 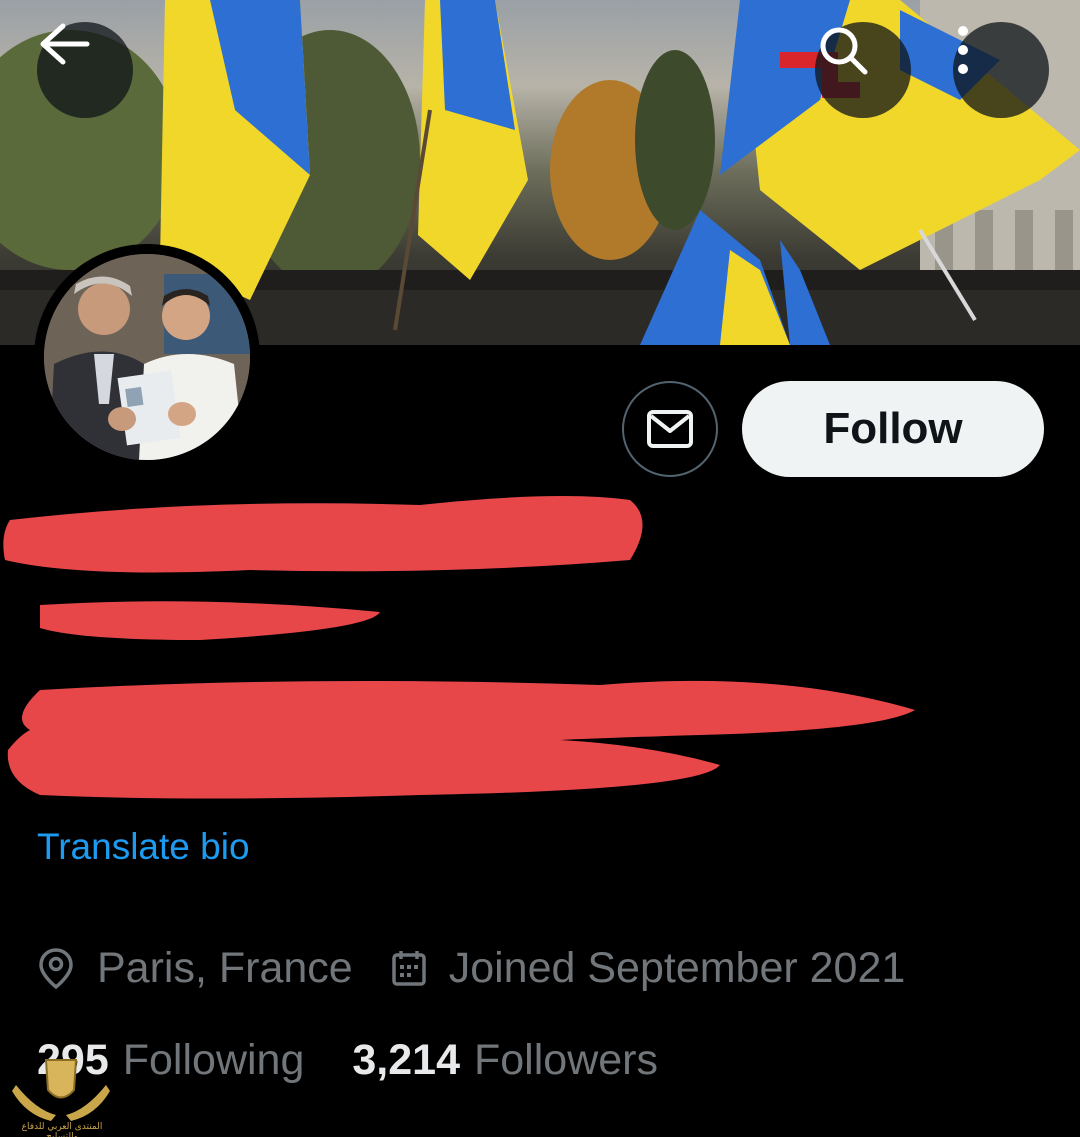 I want to click on profile-meta-row: Paris, France Joined September 2021, so click(x=490, y=968).